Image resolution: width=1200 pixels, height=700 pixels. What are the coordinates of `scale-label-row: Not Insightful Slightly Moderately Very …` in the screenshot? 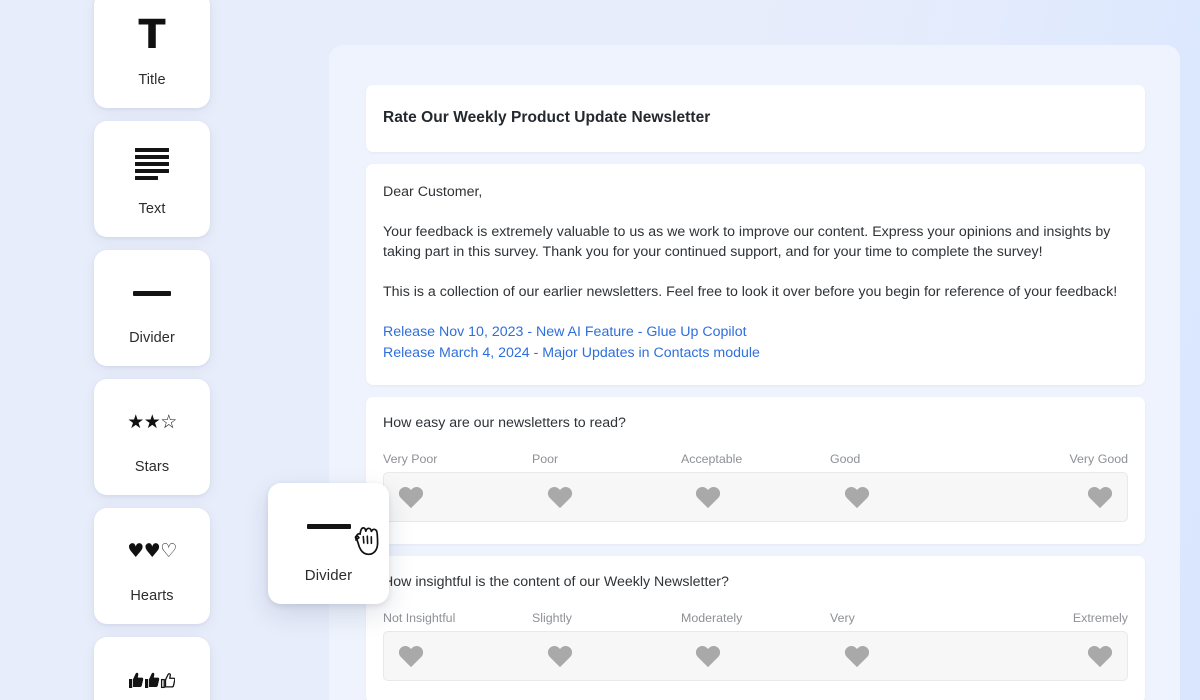 It's located at (755, 618).